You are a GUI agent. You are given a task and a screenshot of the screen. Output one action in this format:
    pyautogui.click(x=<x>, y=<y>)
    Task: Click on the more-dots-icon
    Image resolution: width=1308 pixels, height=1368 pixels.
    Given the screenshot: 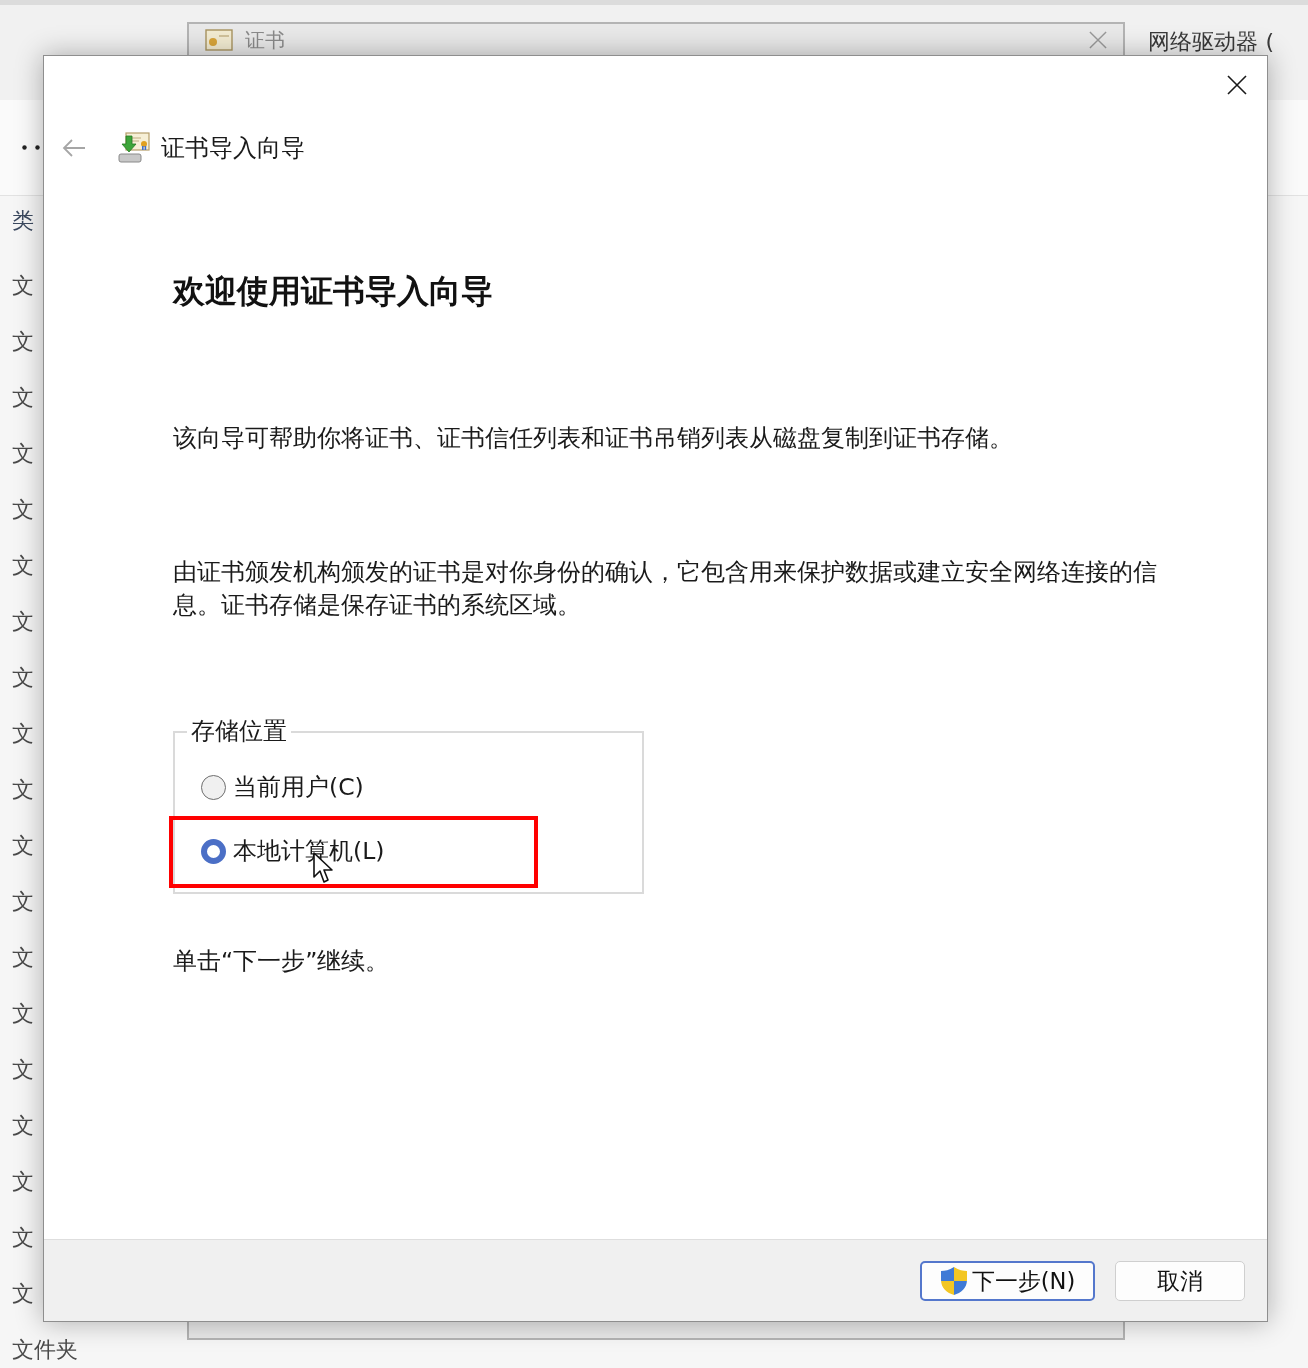 What is the action you would take?
    pyautogui.click(x=31, y=147)
    